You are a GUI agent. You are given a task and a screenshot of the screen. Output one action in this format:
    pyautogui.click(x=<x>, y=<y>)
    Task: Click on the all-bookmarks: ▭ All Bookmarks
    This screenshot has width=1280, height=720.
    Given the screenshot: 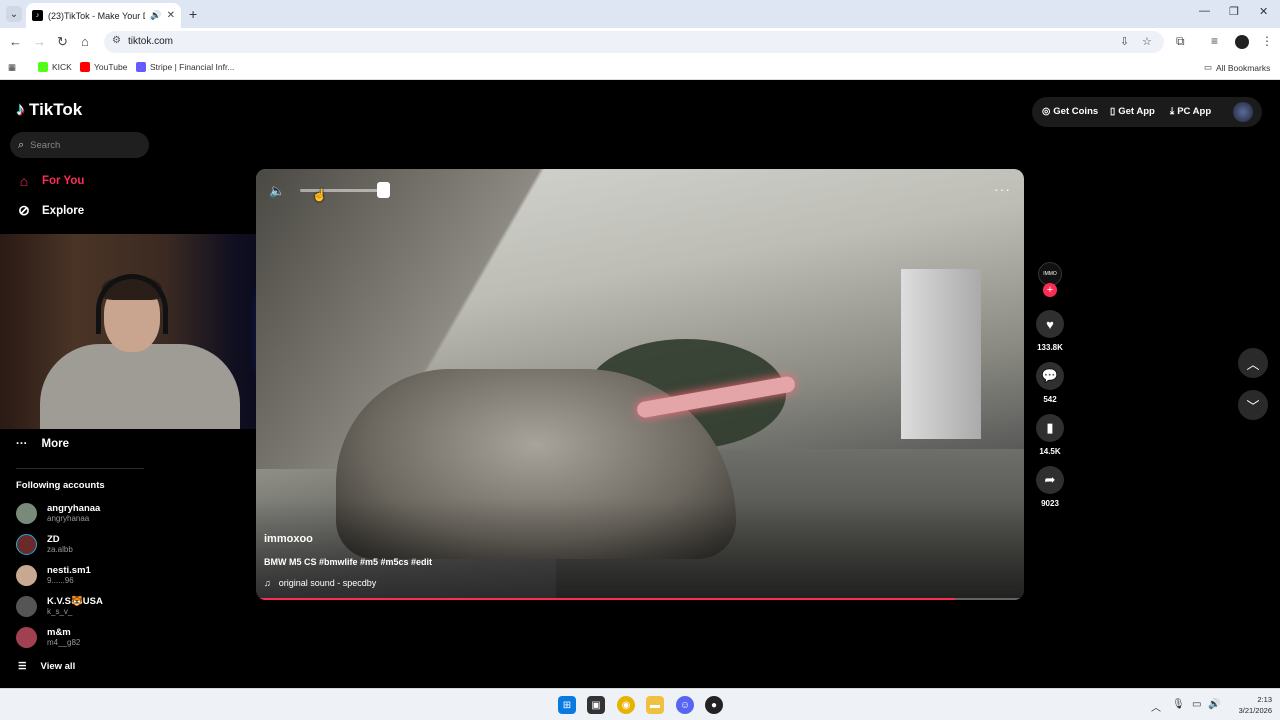 What is the action you would take?
    pyautogui.click(x=1237, y=67)
    